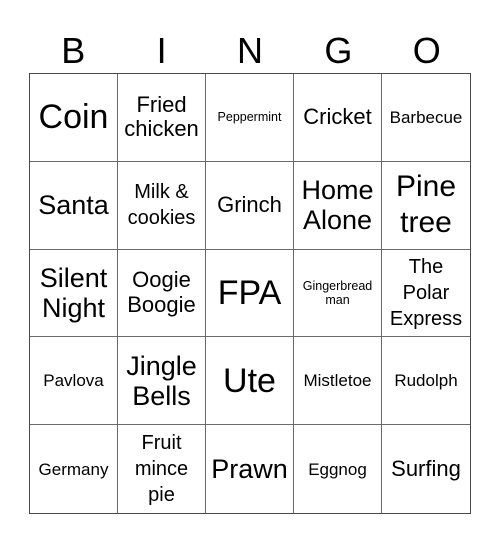  What do you see at coordinates (426, 294) in the screenshot?
I see `bingo-cell: The Polar Express` at bounding box center [426, 294].